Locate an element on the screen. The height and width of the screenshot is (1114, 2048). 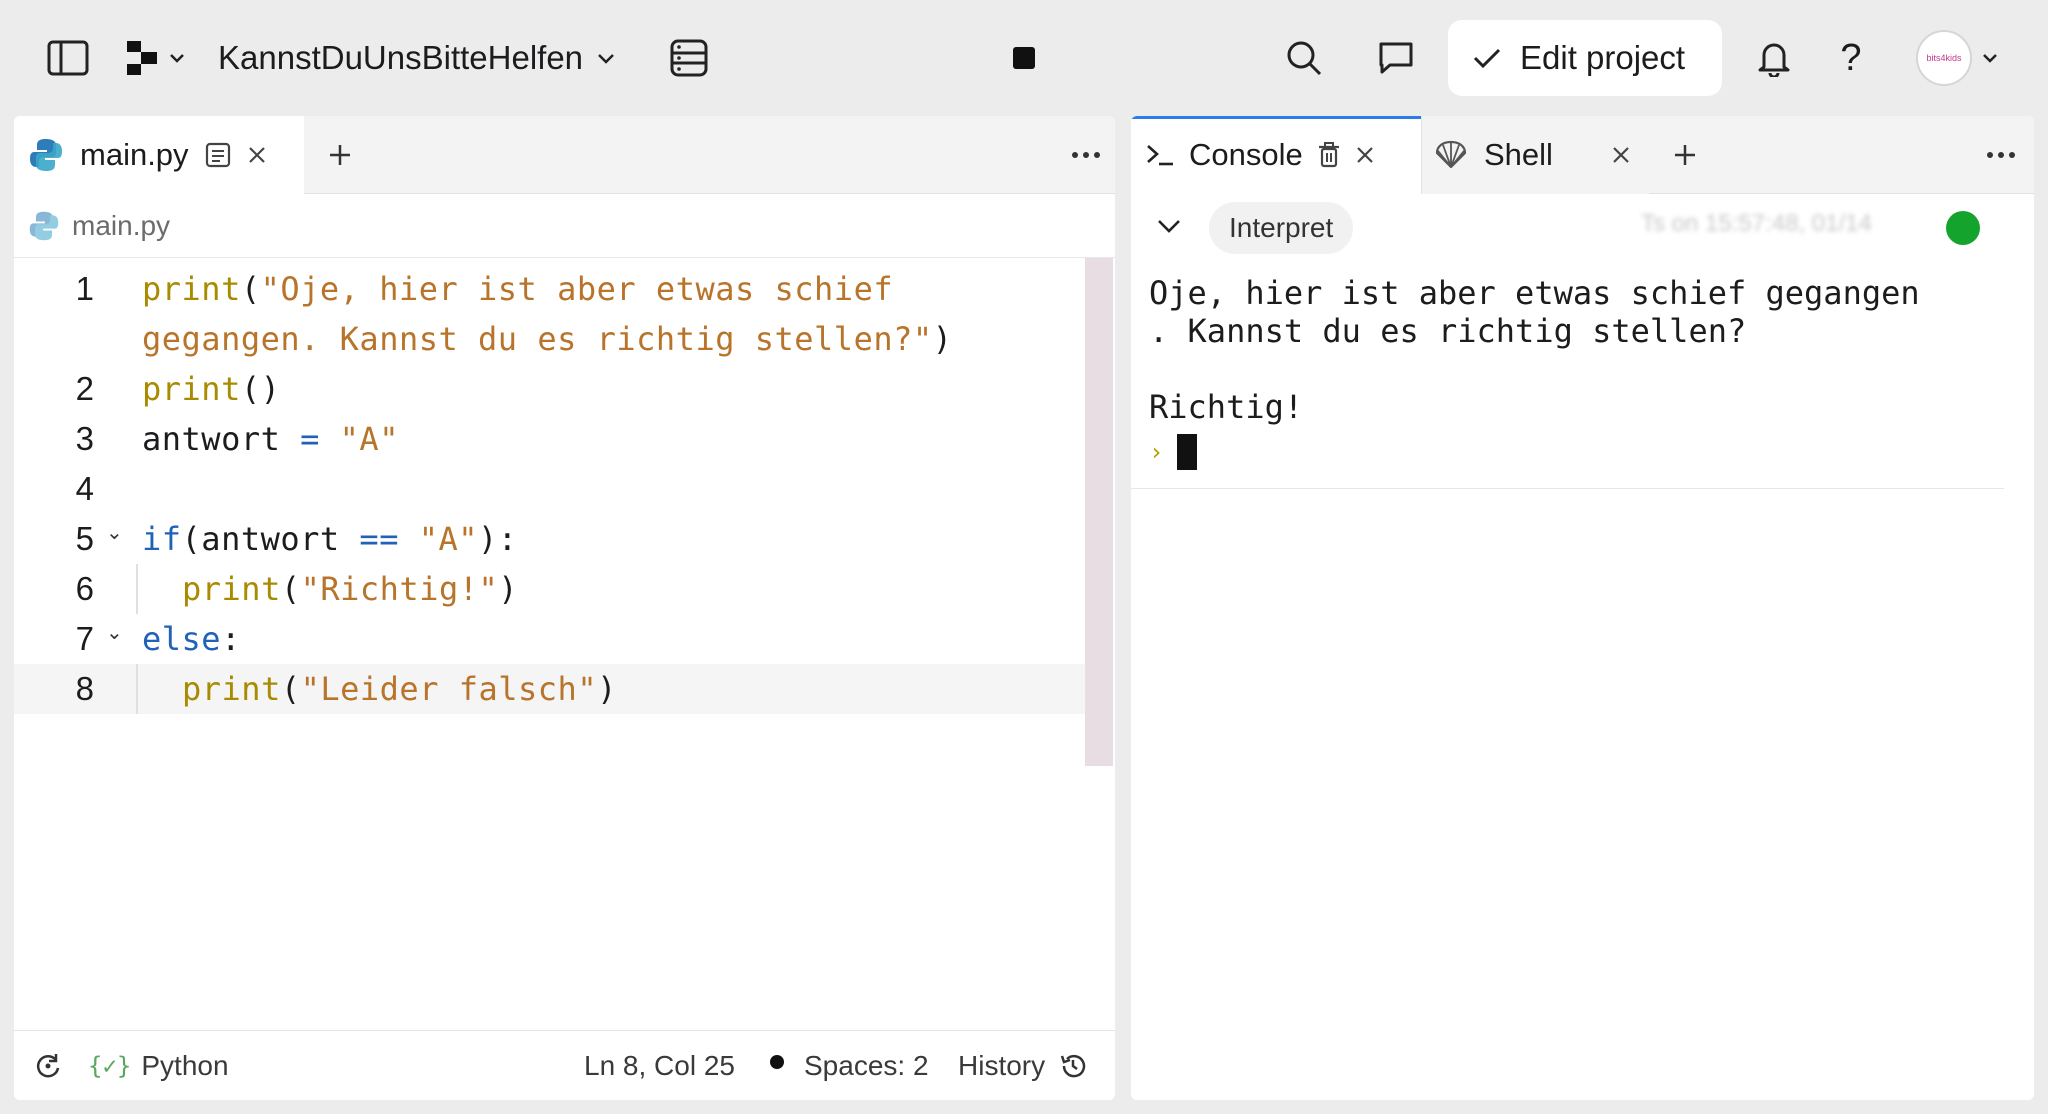
tab-label: main.py is located at coordinates (134, 154).